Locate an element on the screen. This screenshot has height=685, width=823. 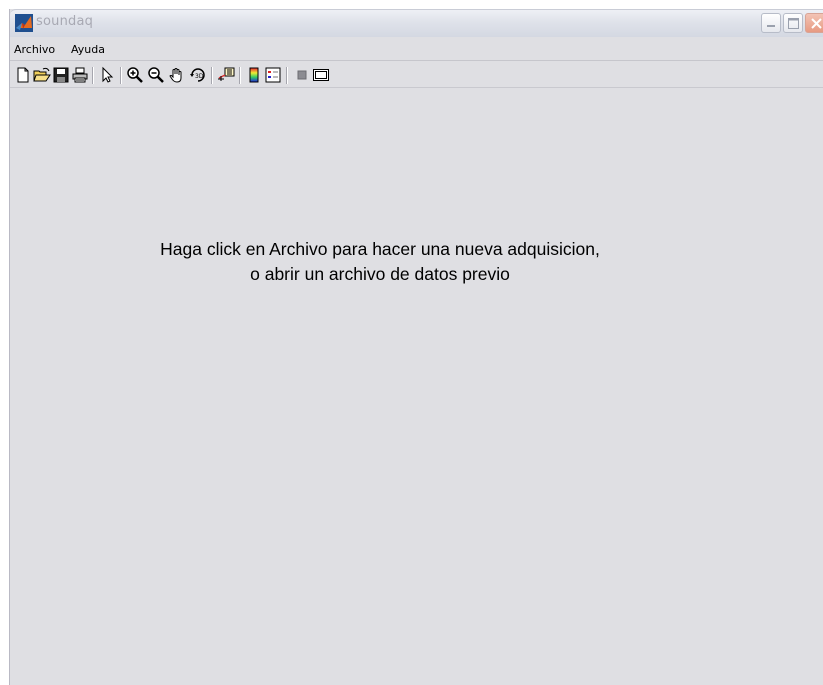
figure-toolbar: 3D is located at coordinates (416, 75).